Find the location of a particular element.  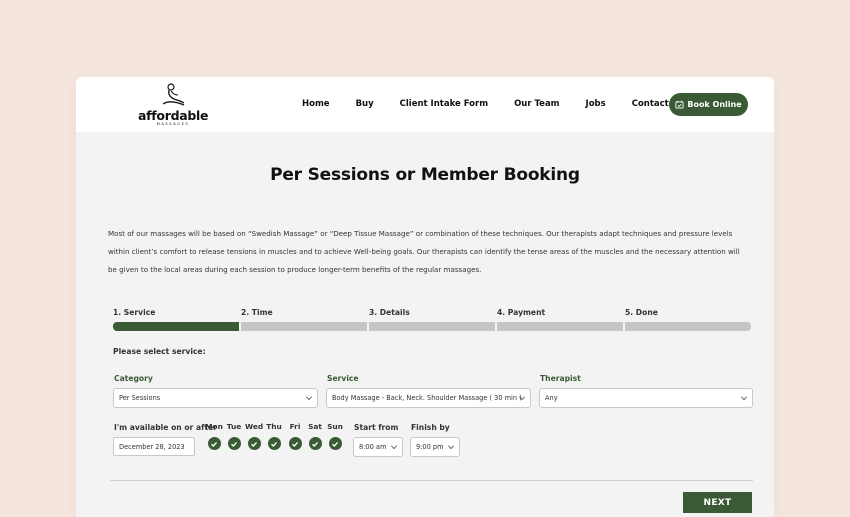

step-payment: 4. Payment is located at coordinates (560, 319).